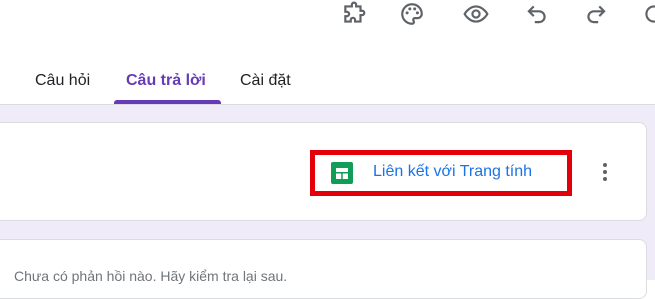  What do you see at coordinates (537, 14) in the screenshot?
I see `undo-icon` at bounding box center [537, 14].